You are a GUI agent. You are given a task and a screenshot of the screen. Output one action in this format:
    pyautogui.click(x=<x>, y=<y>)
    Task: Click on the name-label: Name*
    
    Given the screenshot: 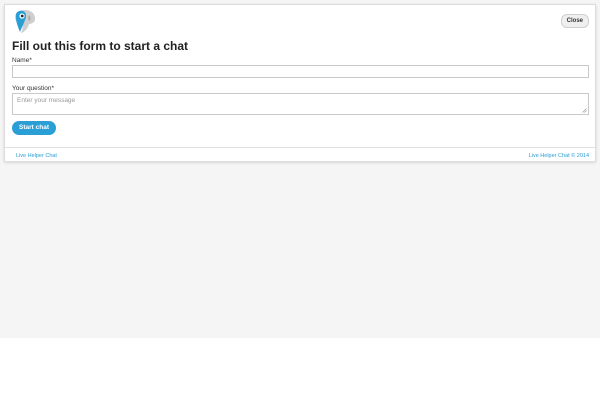 What is the action you would take?
    pyautogui.click(x=22, y=60)
    